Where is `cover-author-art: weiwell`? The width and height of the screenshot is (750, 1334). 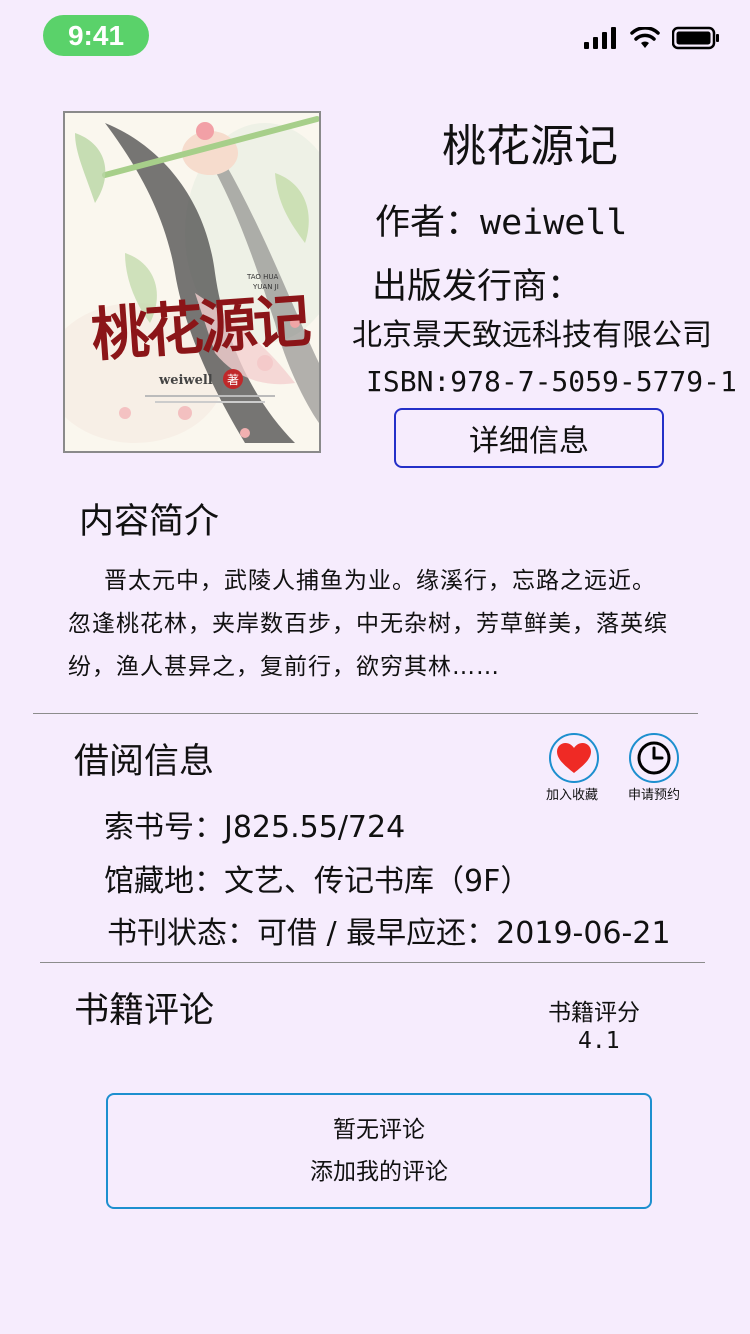 cover-author-art: weiwell is located at coordinates (186, 380).